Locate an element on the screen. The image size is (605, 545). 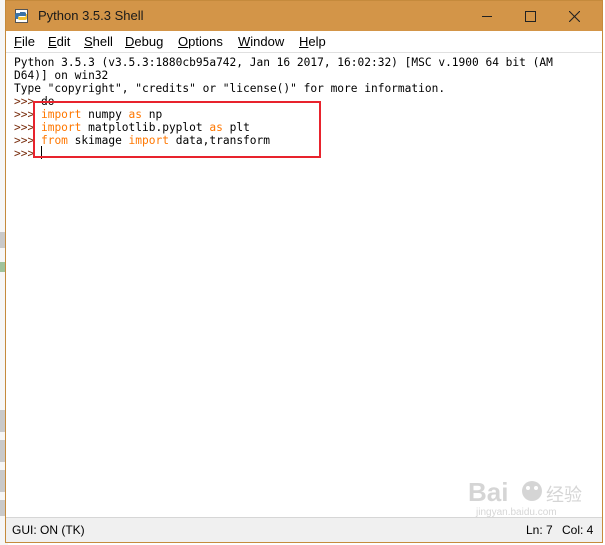
watermark-brand-cn: 经验 is located at coordinates (564, 495).